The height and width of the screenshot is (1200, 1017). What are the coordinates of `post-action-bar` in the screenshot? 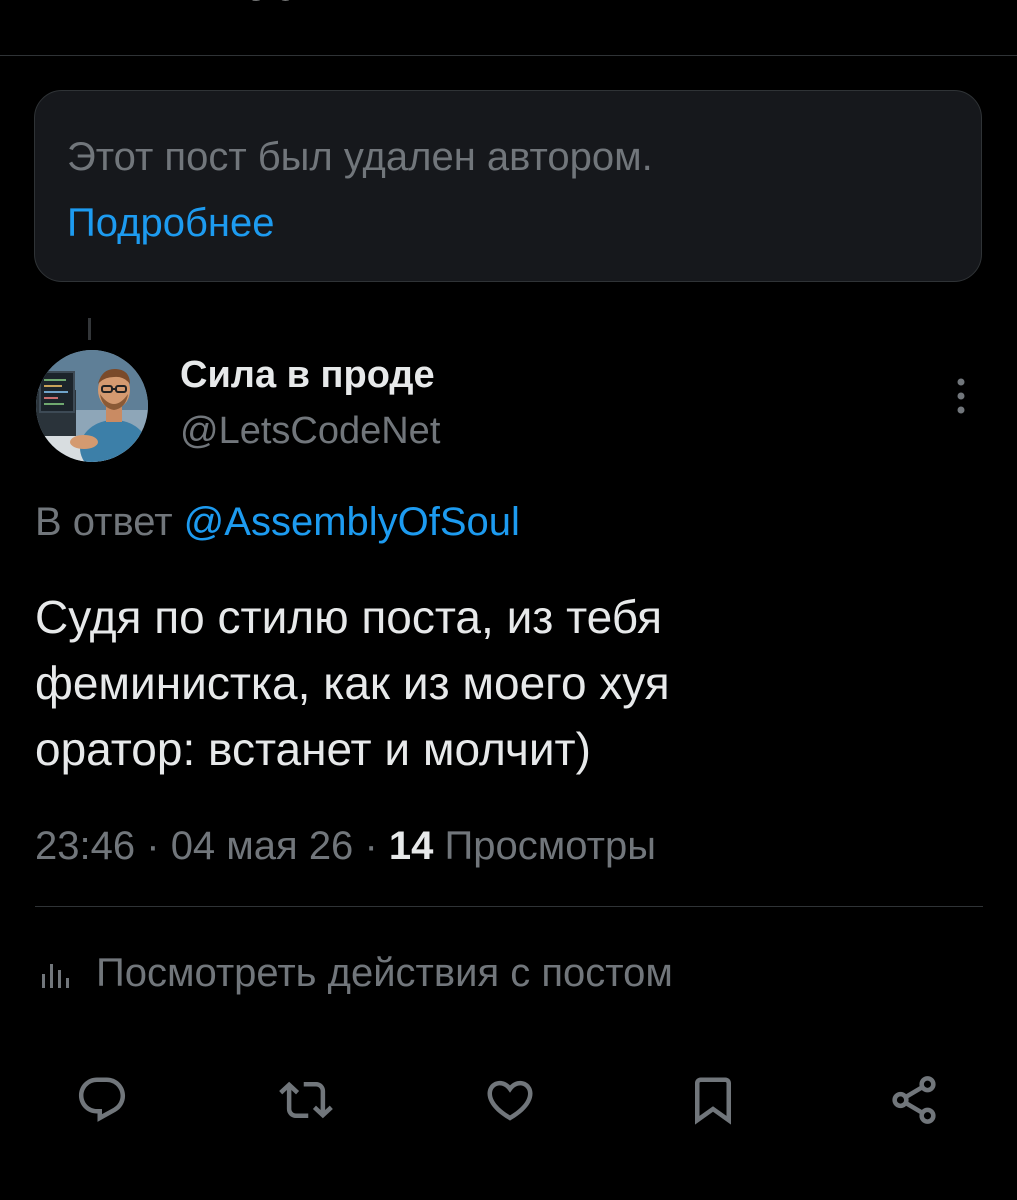 It's located at (508, 1100).